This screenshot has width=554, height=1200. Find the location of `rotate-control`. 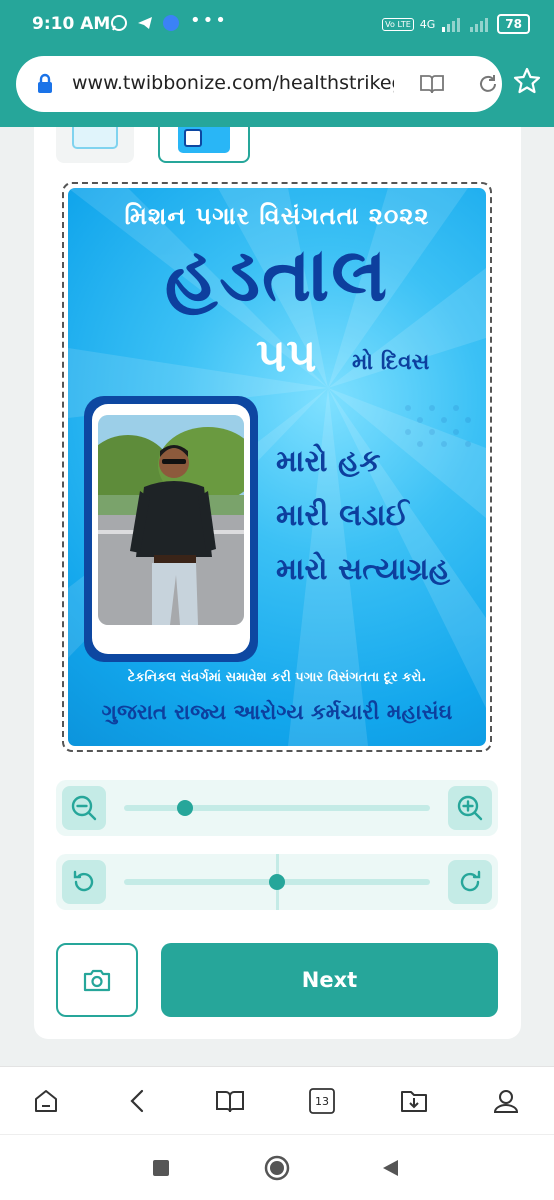

rotate-control is located at coordinates (277, 882).